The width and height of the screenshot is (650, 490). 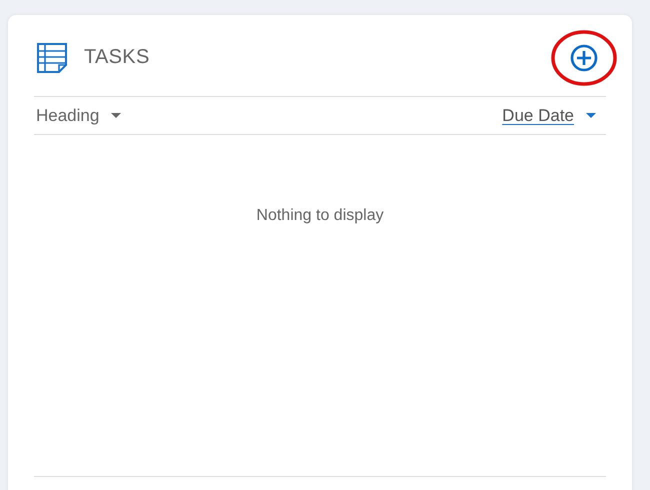 I want to click on list-sheet-icon, so click(x=52, y=58).